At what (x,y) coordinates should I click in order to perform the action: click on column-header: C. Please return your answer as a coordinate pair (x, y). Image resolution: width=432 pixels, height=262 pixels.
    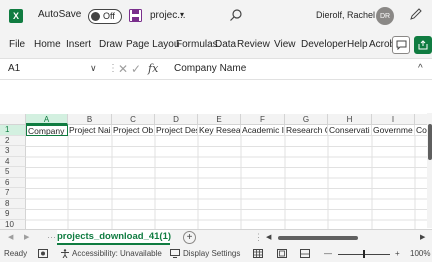
    Looking at the image, I should click on (133, 119).